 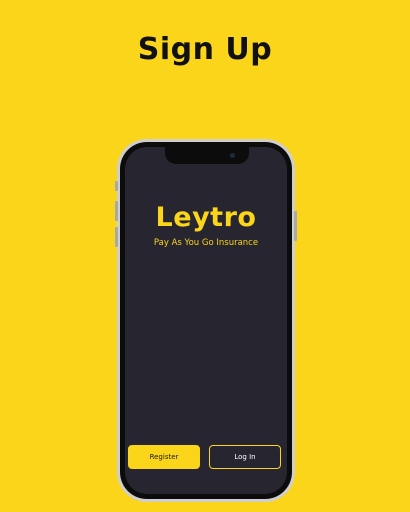 What do you see at coordinates (164, 457) in the screenshot?
I see `register-button: Register` at bounding box center [164, 457].